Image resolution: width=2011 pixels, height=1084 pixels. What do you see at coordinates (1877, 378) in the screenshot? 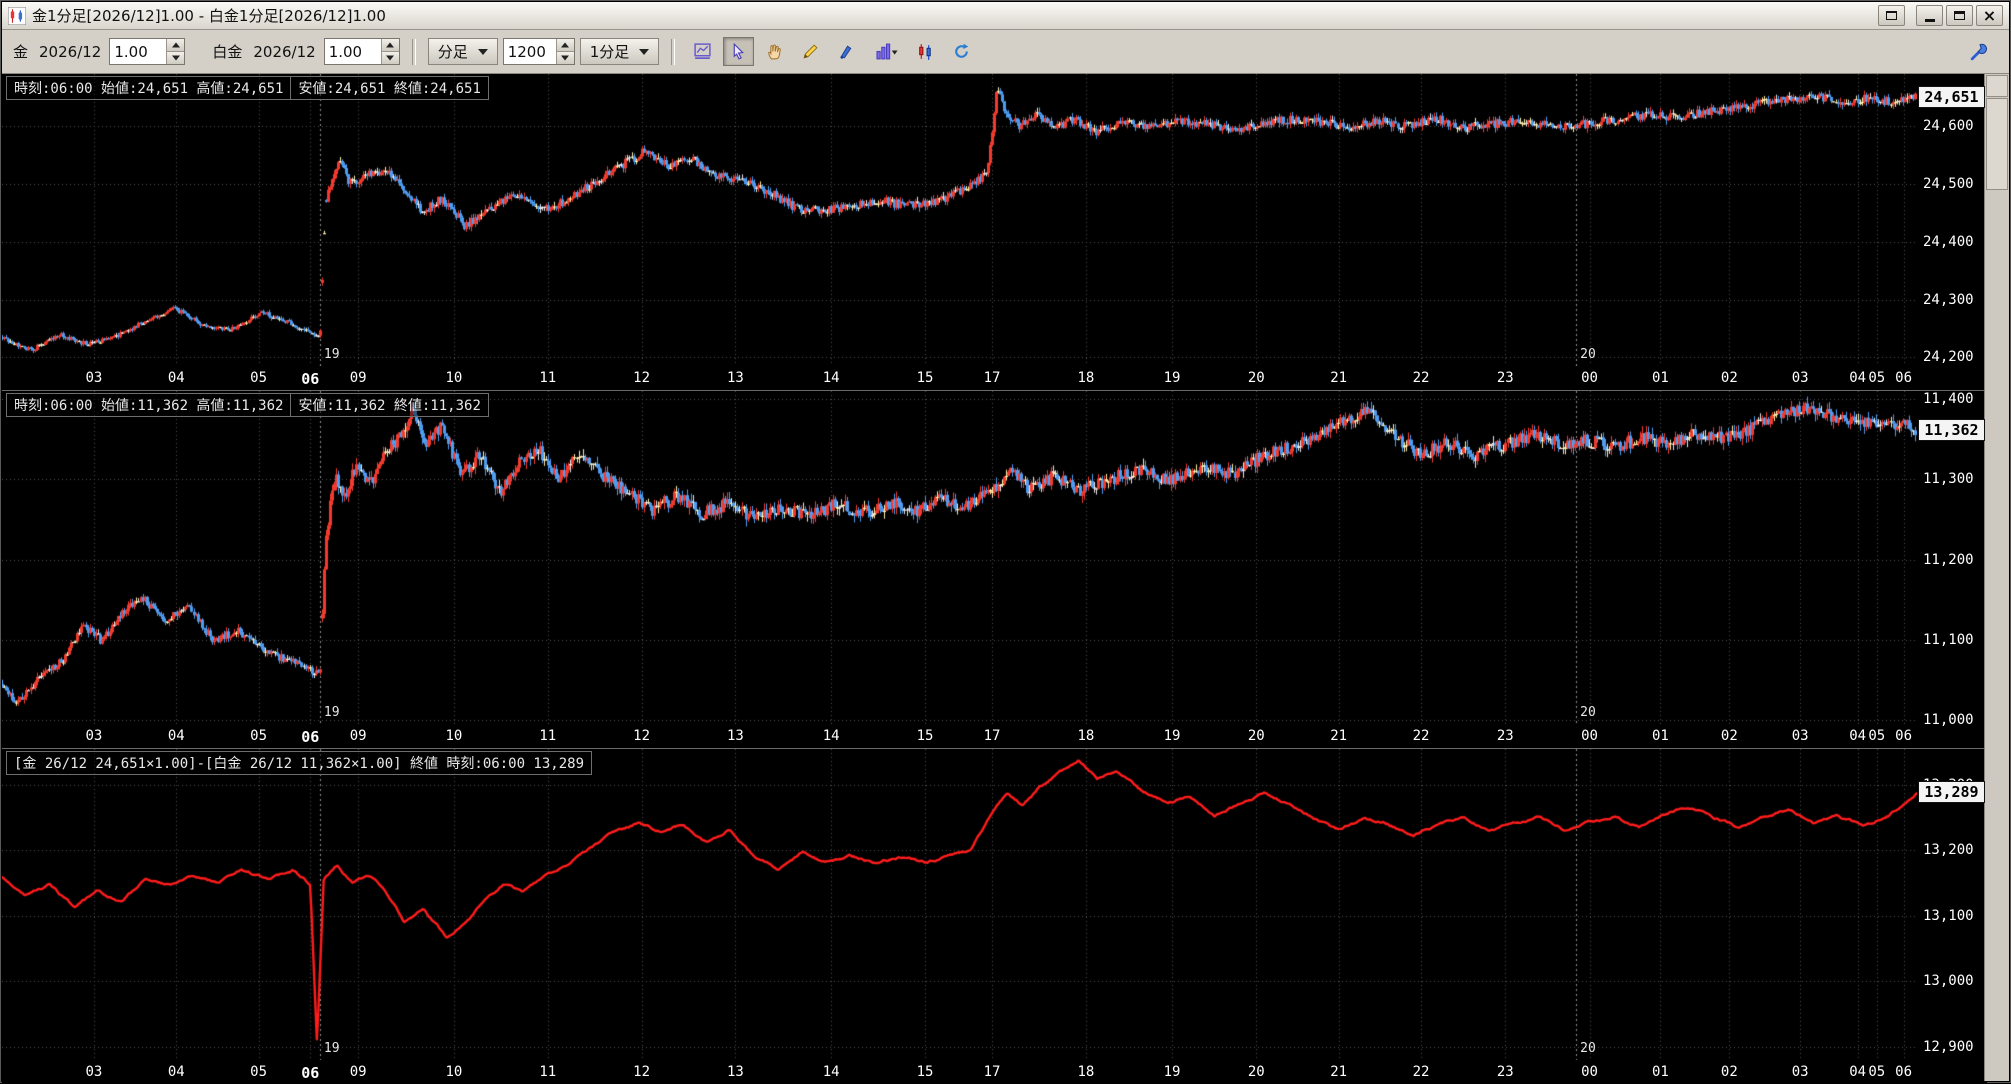
I see `x-axis-hour-label: 05` at bounding box center [1877, 378].